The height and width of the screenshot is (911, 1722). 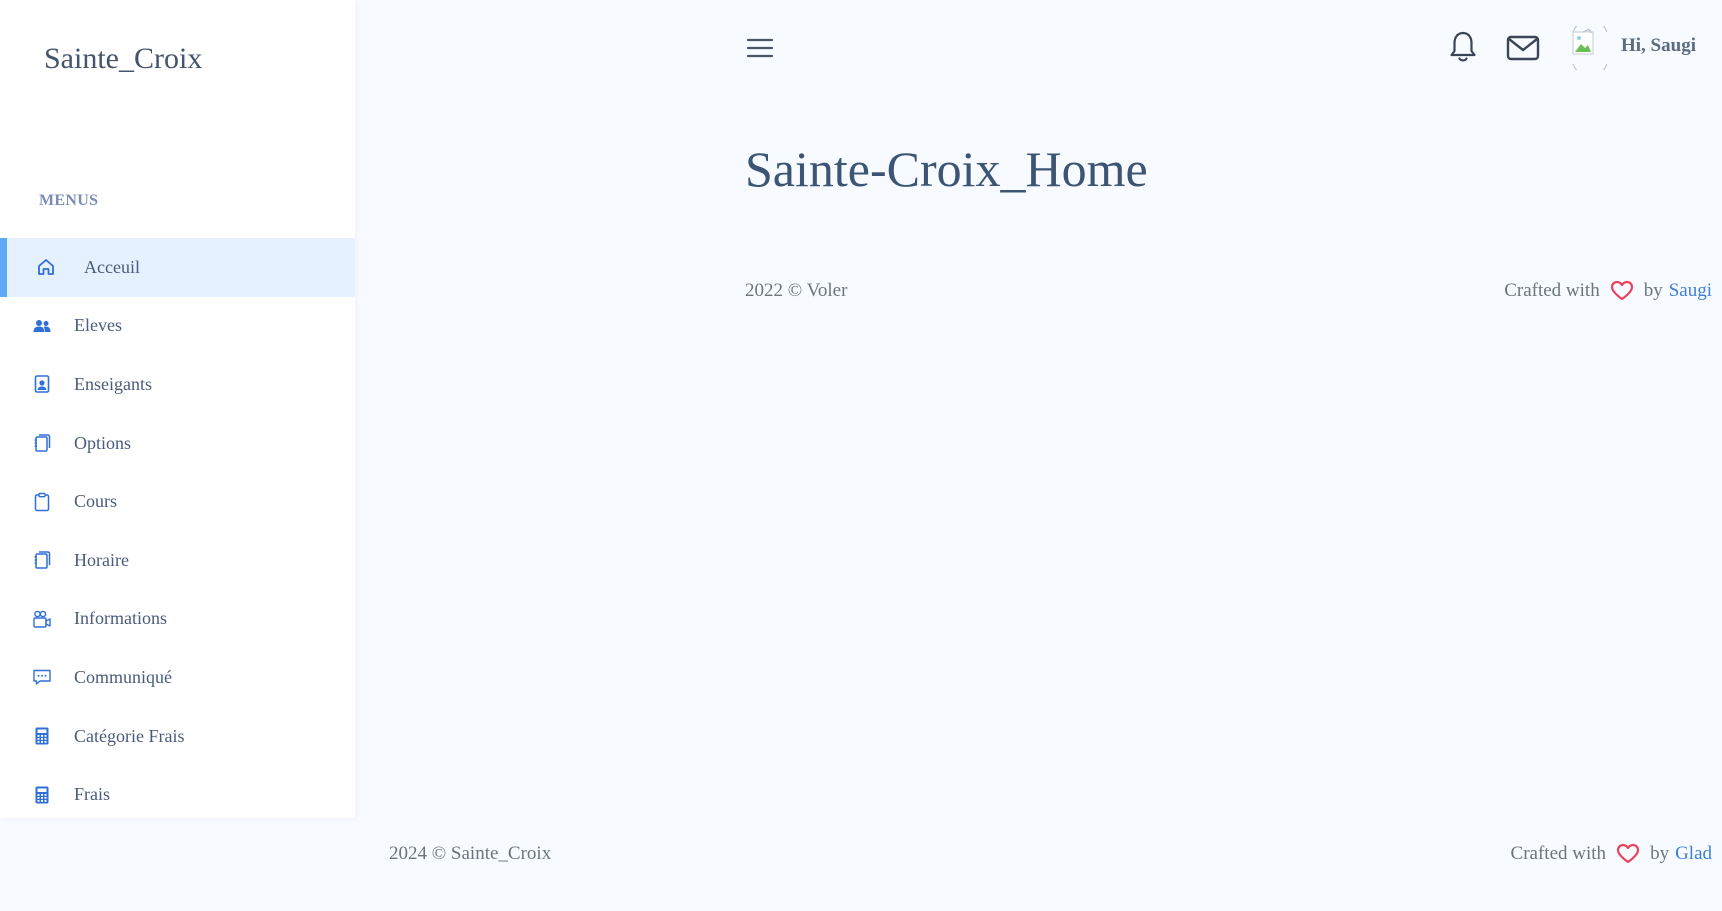 What do you see at coordinates (42, 326) in the screenshot?
I see `users-icon` at bounding box center [42, 326].